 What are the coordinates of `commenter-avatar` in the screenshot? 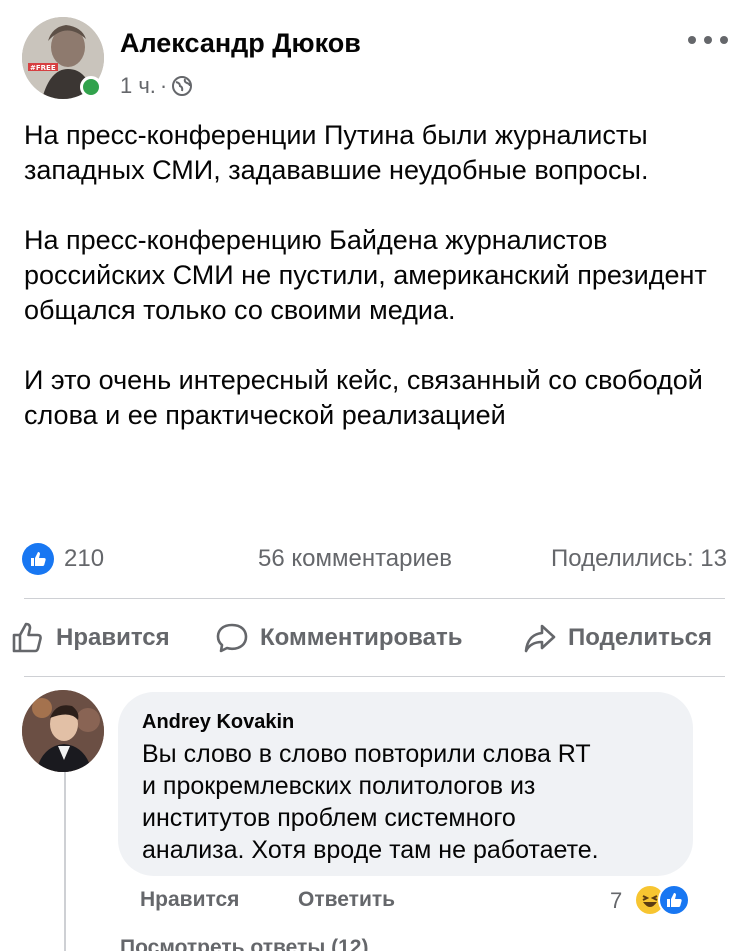 It's located at (63, 731).